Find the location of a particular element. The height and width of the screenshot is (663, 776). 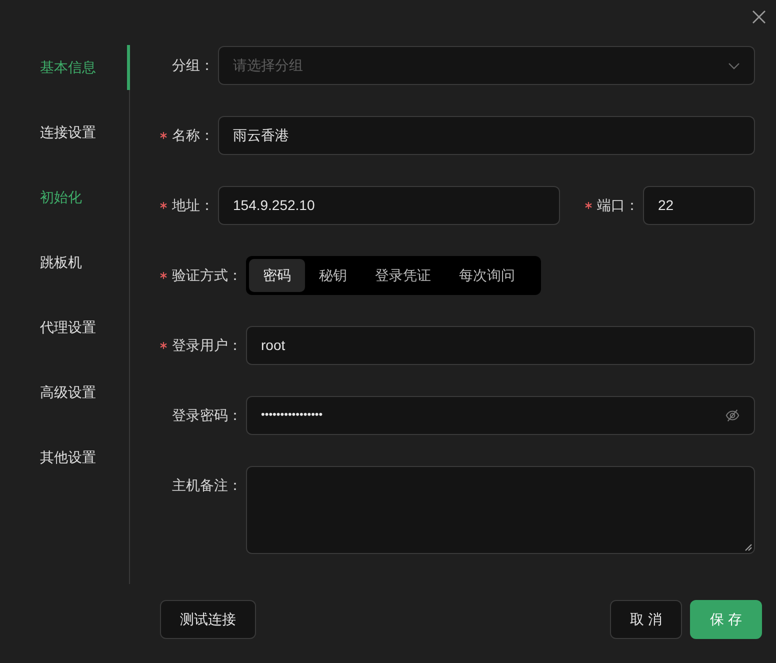

password-field: •••••••••••••••• is located at coordinates (500, 415).